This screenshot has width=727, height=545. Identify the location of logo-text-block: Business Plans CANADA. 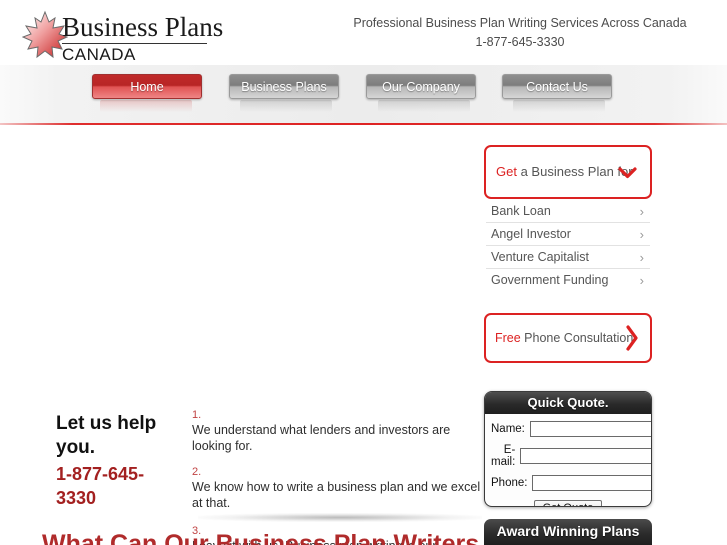
(143, 38).